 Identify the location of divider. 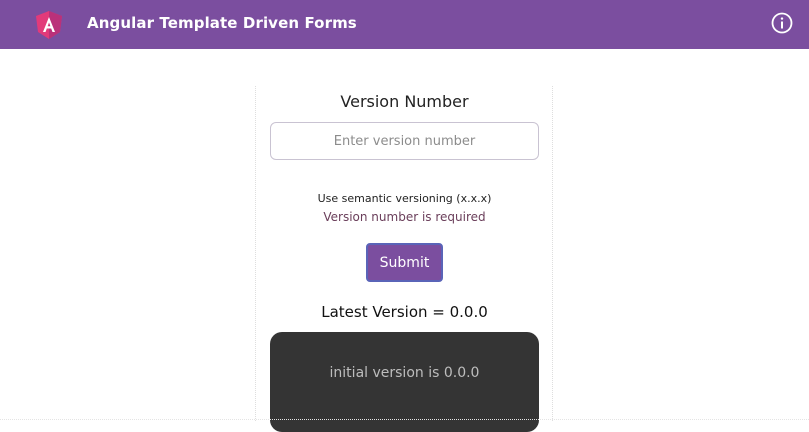
(404, 419).